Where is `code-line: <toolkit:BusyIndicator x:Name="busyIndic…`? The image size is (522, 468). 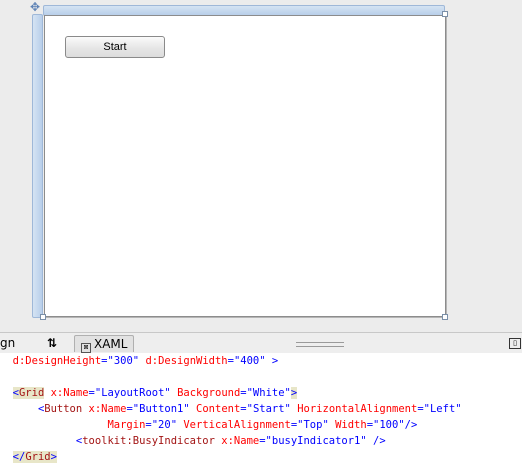 code-line: <toolkit:BusyIndicator x:Name="busyIndic… is located at coordinates (230, 441).